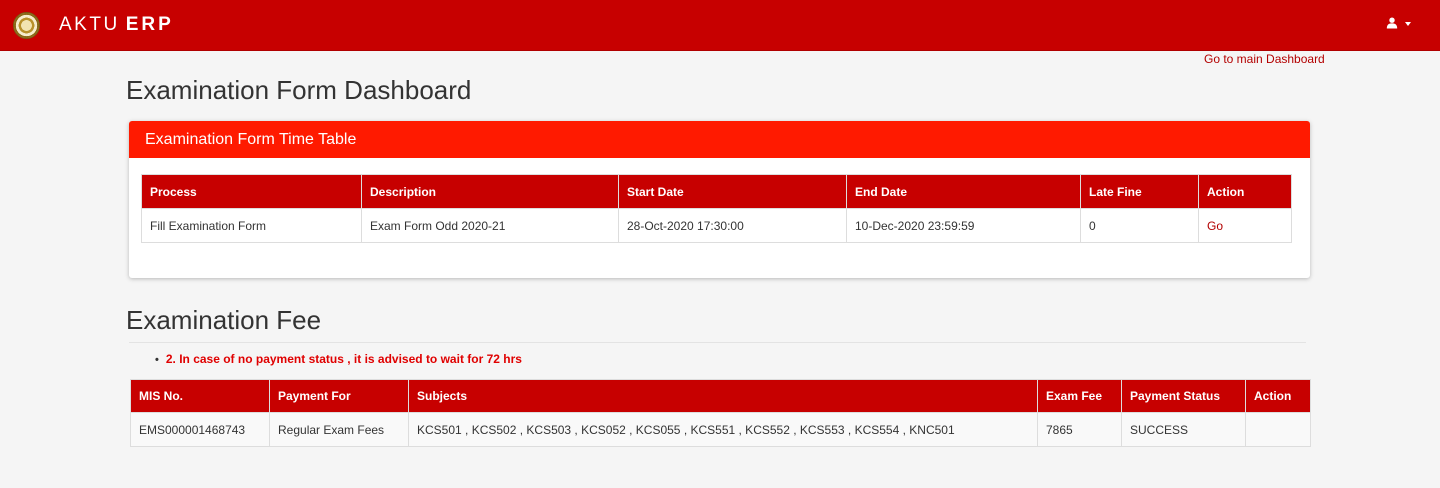  Describe the element at coordinates (339, 429) in the screenshot. I see `payment-for-cell: Regular Exam Fees` at that location.